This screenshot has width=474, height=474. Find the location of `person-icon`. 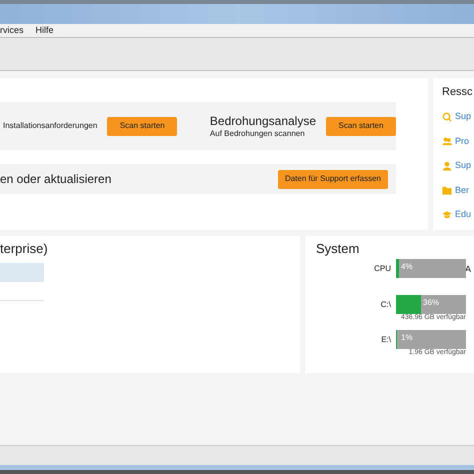

person-icon is located at coordinates (447, 165).